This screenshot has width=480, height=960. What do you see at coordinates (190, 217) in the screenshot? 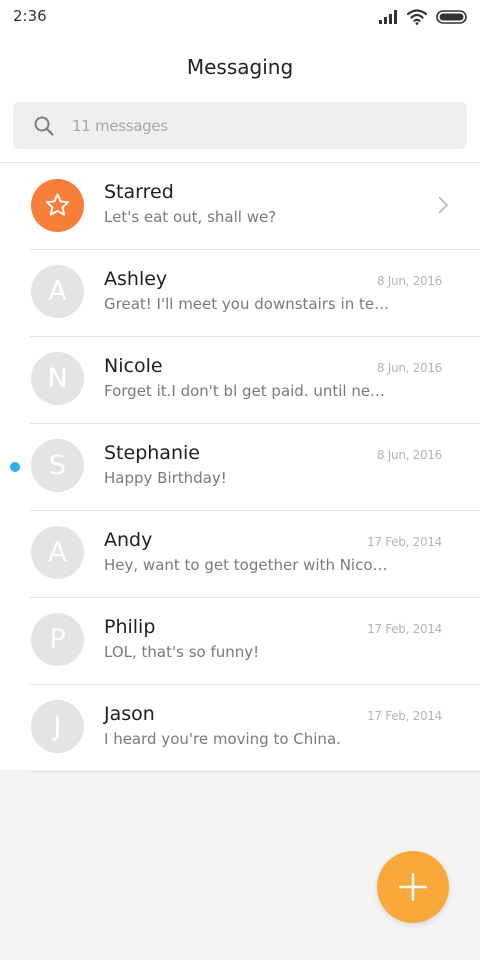
I see `starred-preview: Let's eat out, shall we?` at bounding box center [190, 217].